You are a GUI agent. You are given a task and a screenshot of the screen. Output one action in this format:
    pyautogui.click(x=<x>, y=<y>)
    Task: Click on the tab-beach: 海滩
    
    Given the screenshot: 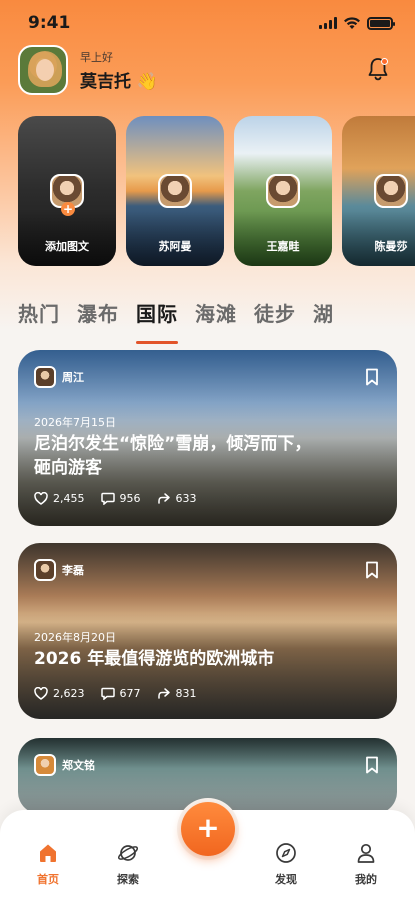 What is the action you would take?
    pyautogui.click(x=216, y=318)
    